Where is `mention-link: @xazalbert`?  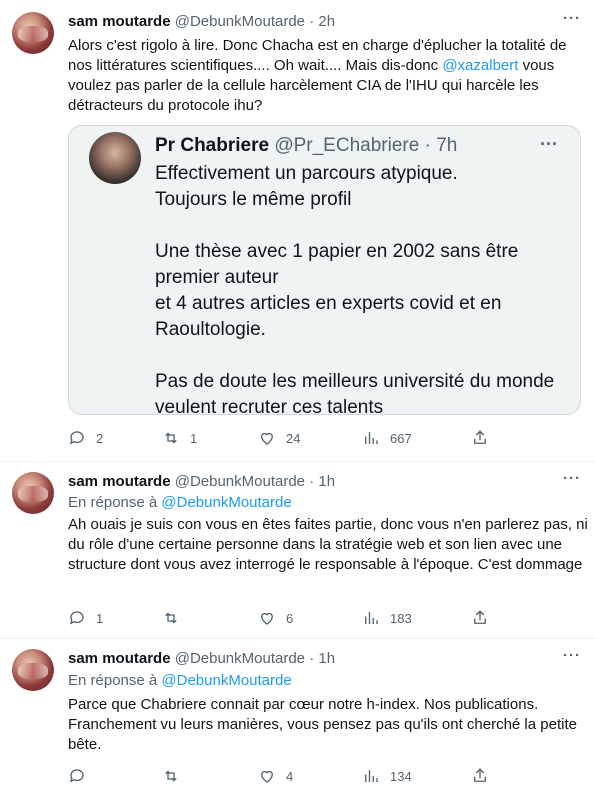
mention-link: @xazalbert is located at coordinates (480, 65).